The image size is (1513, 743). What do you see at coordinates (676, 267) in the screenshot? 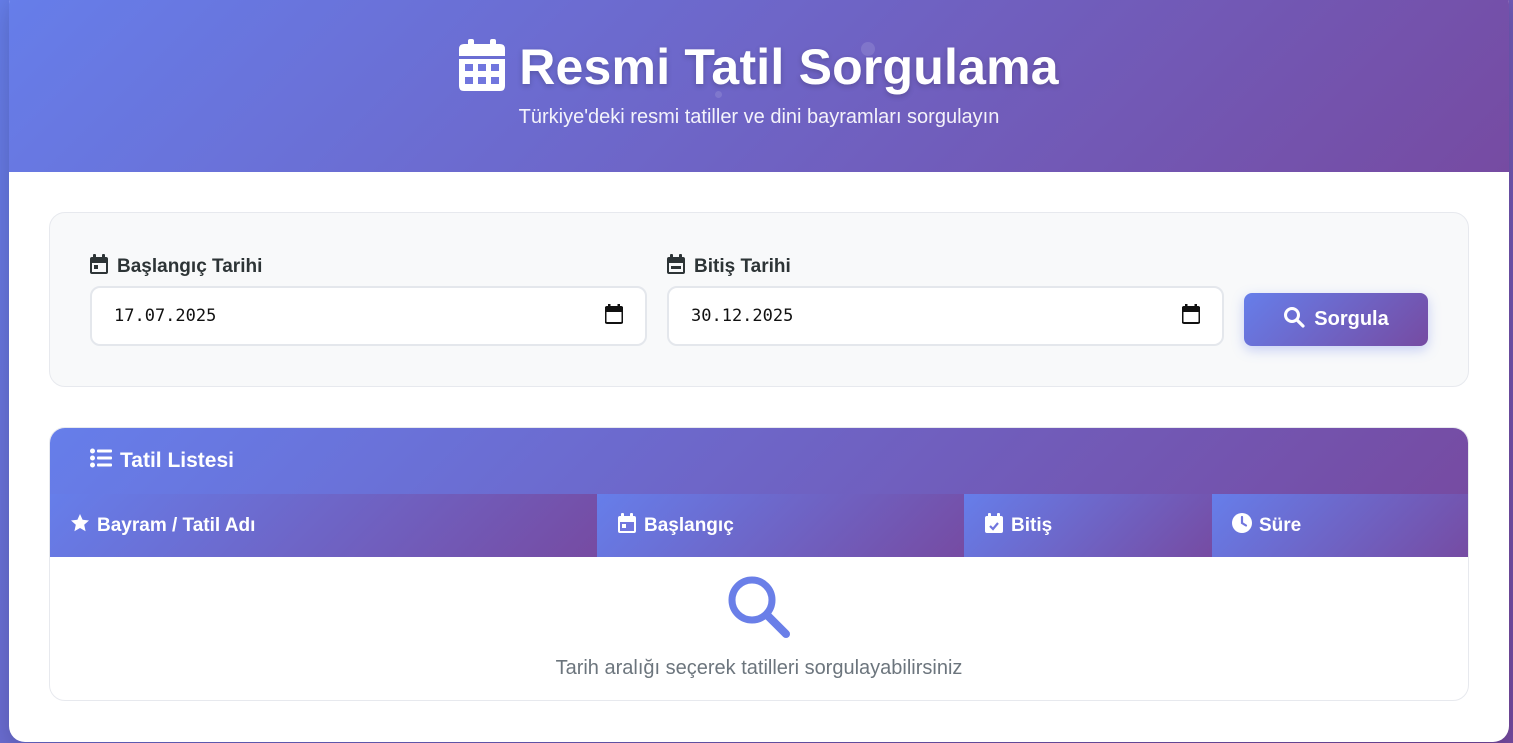
I see `calendar-minus-icon` at bounding box center [676, 267].